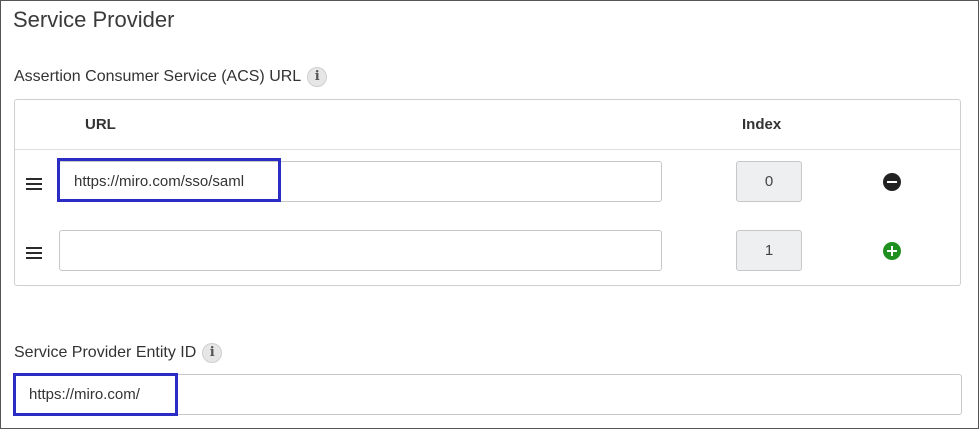 The image size is (979, 429). I want to click on acs-url-input, so click(360, 250).